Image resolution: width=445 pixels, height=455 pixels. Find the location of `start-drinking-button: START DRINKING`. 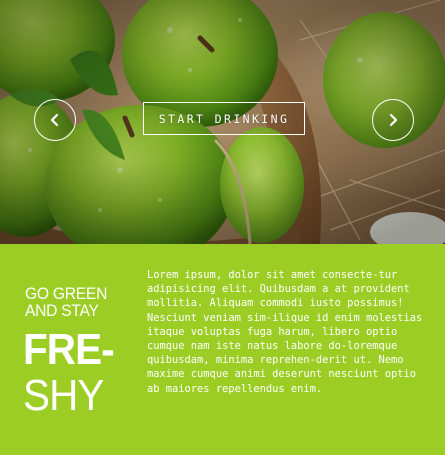

start-drinking-button: START DRINKING is located at coordinates (224, 118).